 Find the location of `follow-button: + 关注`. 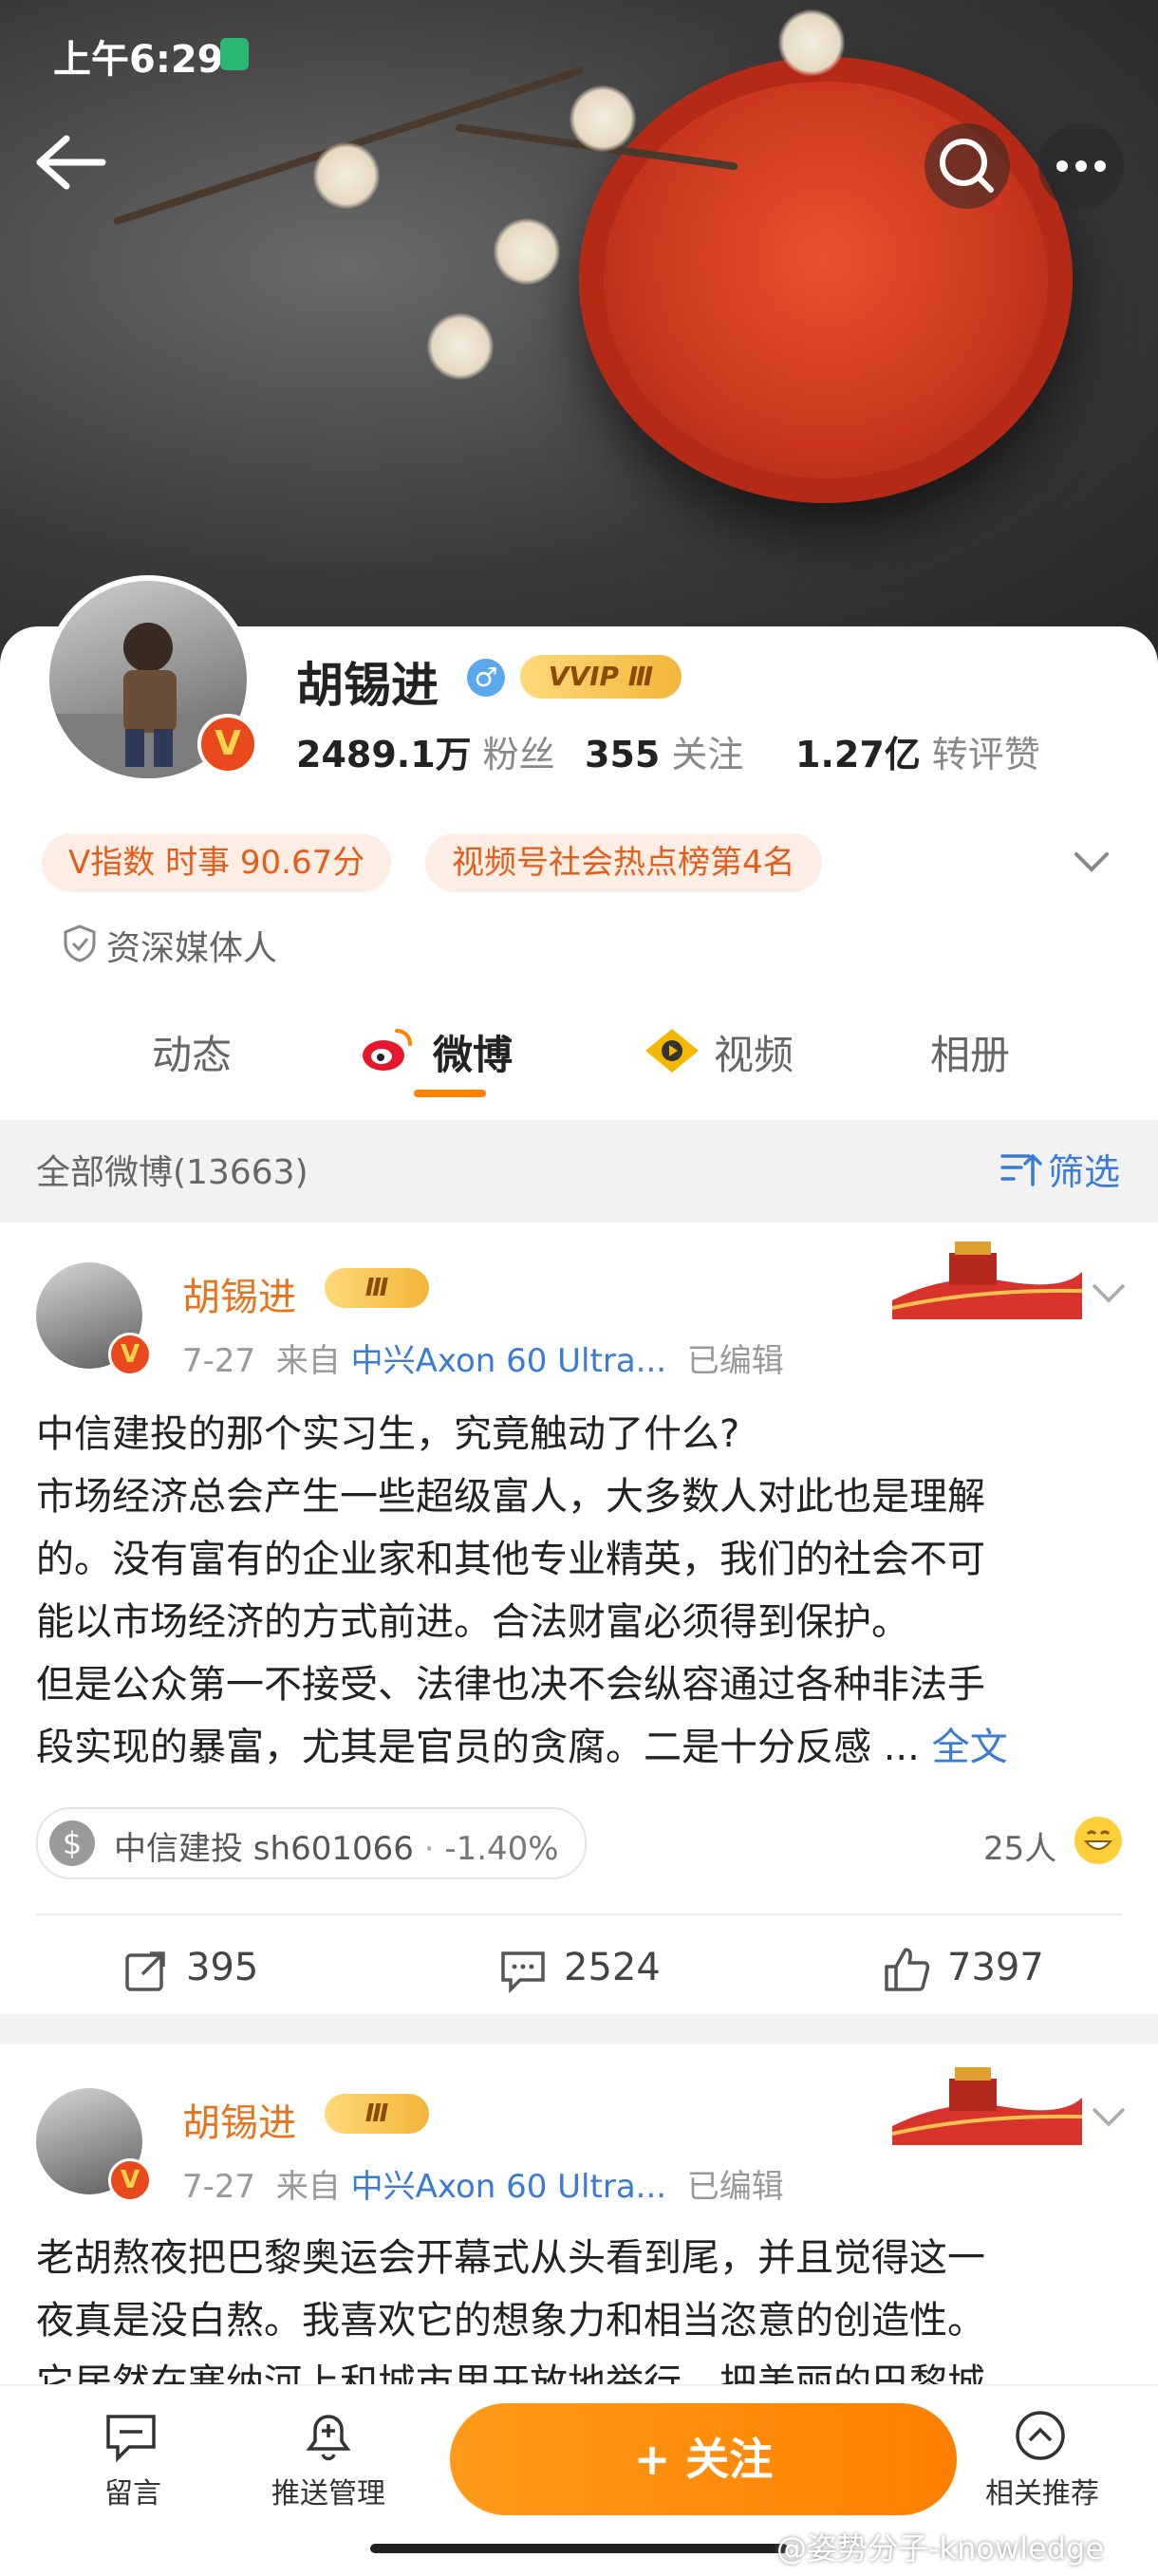

follow-button: + 关注 is located at coordinates (703, 2459).